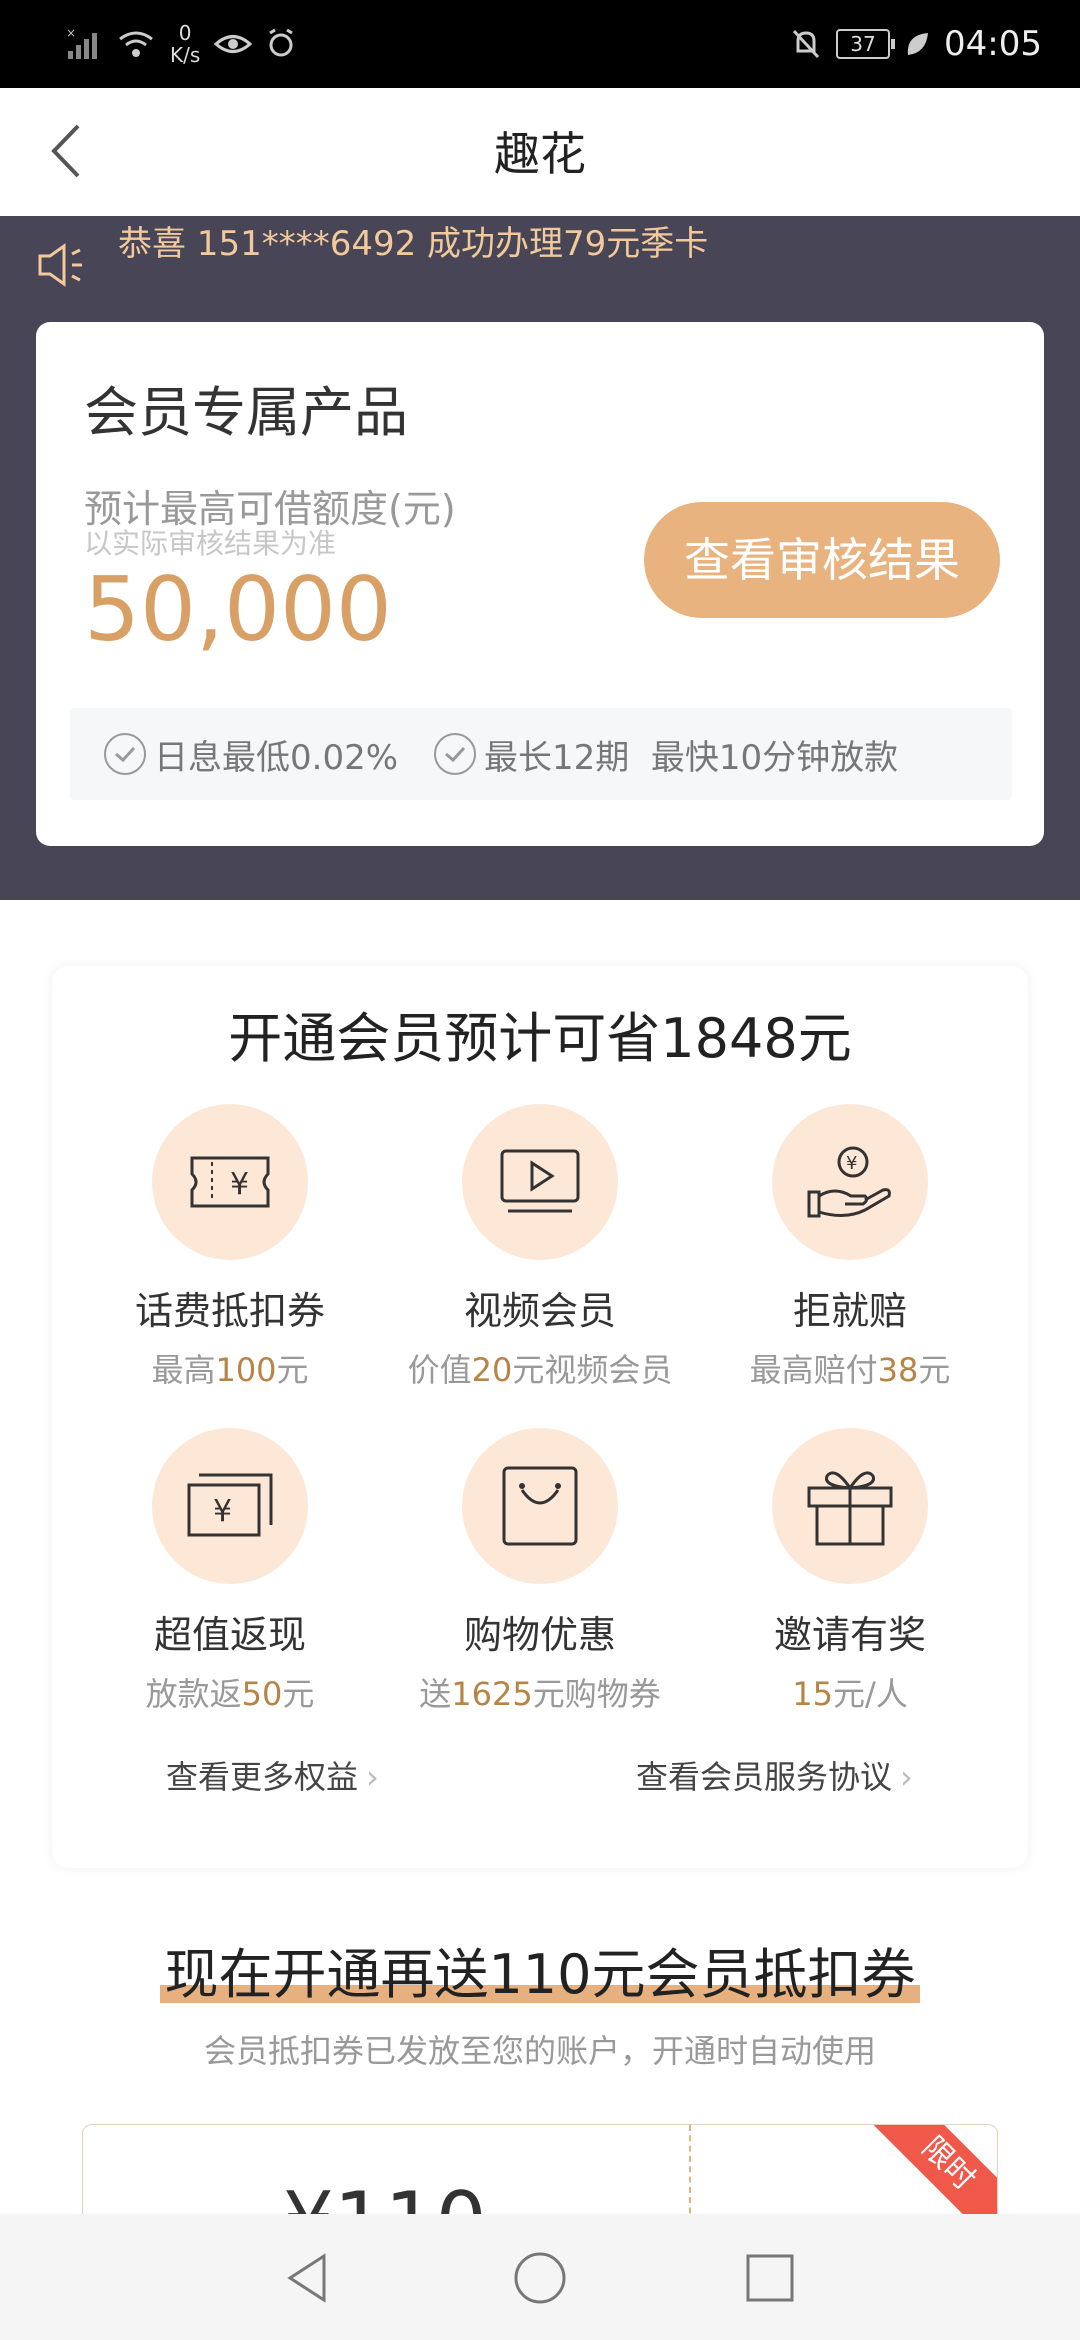 This screenshot has height=2340, width=1080. What do you see at coordinates (898, 1370) in the screenshot?
I see `benefit-desc-value: 38` at bounding box center [898, 1370].